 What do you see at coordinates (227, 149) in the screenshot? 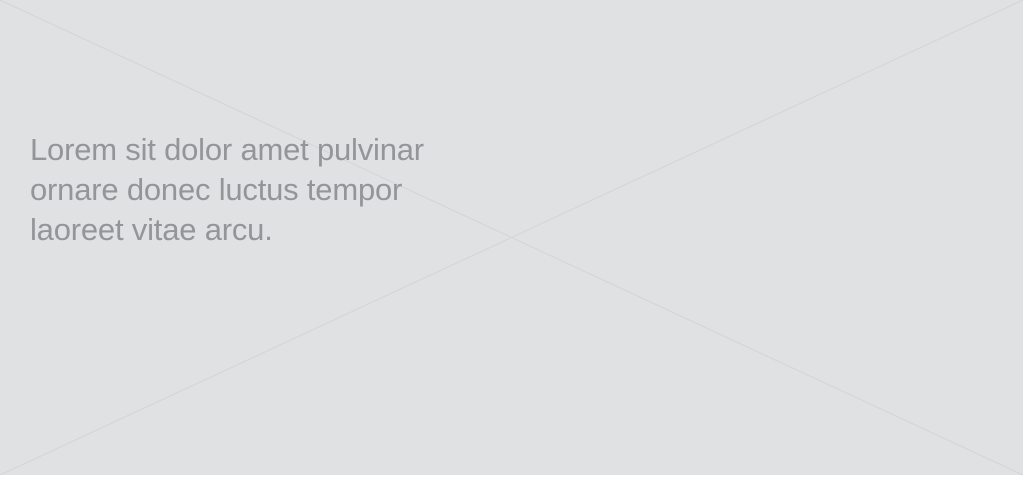
I see `caption-line: Lorem sit dolor amet pulvinar` at bounding box center [227, 149].